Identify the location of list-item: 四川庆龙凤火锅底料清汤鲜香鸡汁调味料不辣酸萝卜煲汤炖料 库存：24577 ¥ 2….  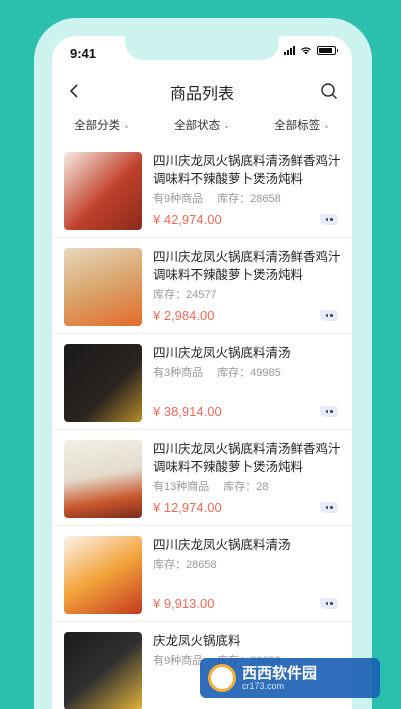
(202, 286).